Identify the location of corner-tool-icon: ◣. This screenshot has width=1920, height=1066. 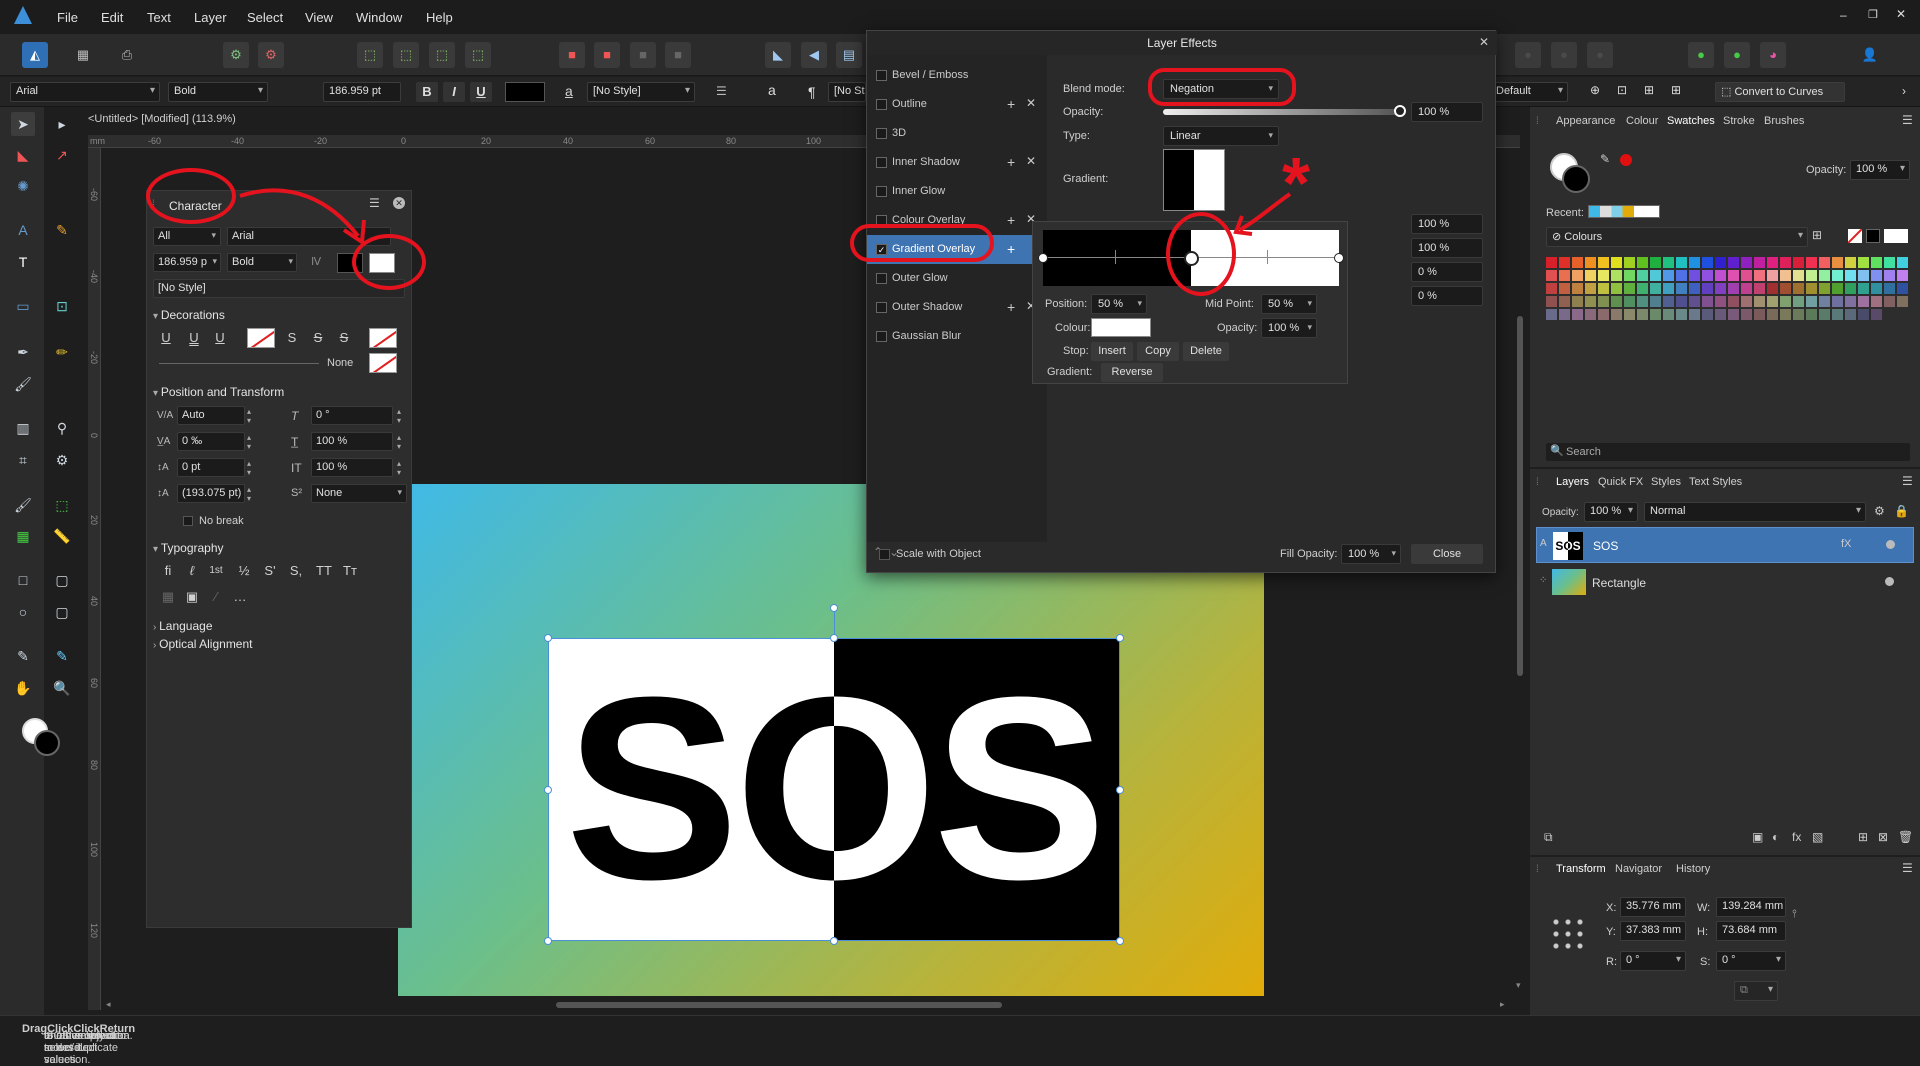
(23, 155).